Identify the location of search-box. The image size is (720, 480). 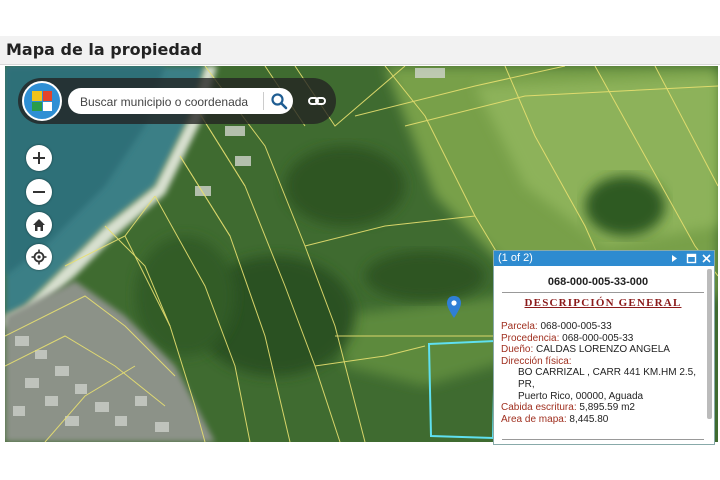
(180, 101).